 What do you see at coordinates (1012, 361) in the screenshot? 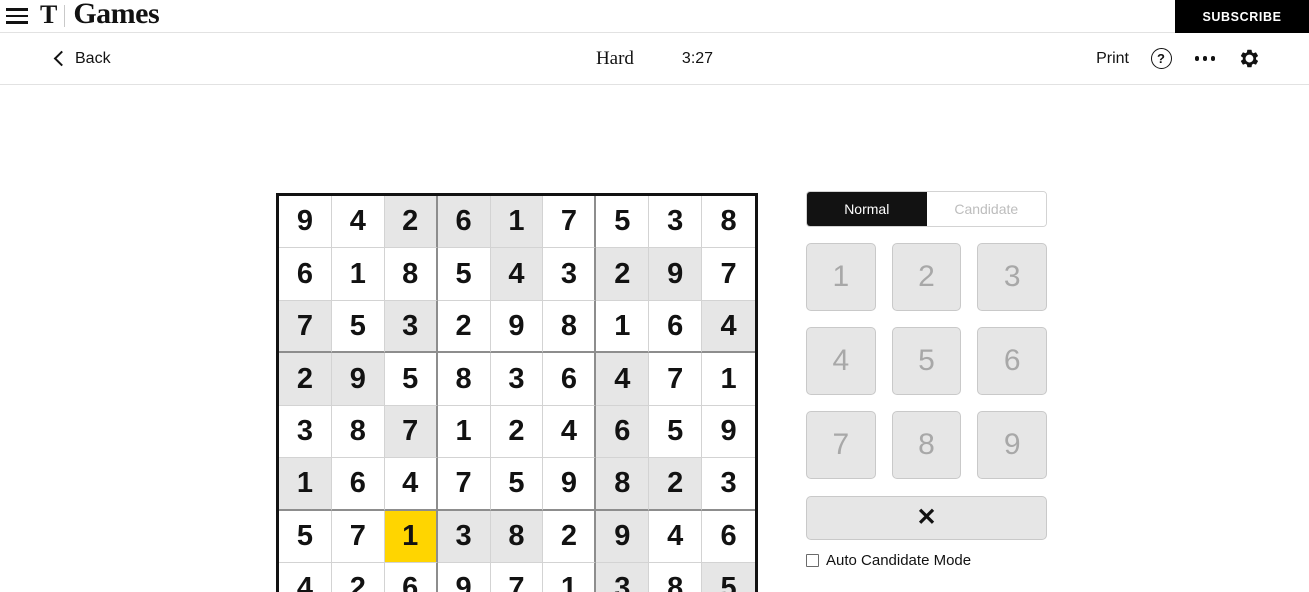
I see `number-button-6: 6` at bounding box center [1012, 361].